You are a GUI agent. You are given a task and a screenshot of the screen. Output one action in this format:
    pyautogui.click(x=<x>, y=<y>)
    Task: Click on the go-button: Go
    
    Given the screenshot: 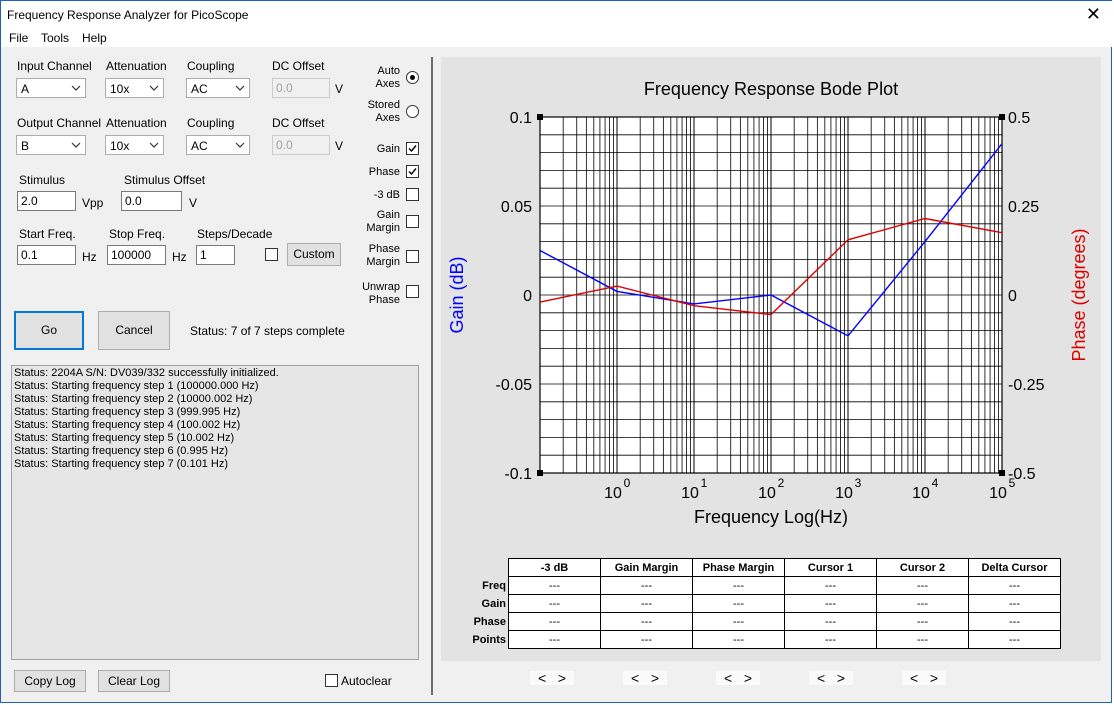 What is the action you would take?
    pyautogui.click(x=49, y=330)
    